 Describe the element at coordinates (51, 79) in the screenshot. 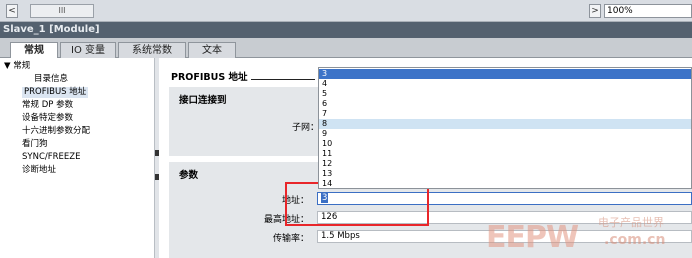

I see `tree-item-catalog-info: 目录信息` at that location.